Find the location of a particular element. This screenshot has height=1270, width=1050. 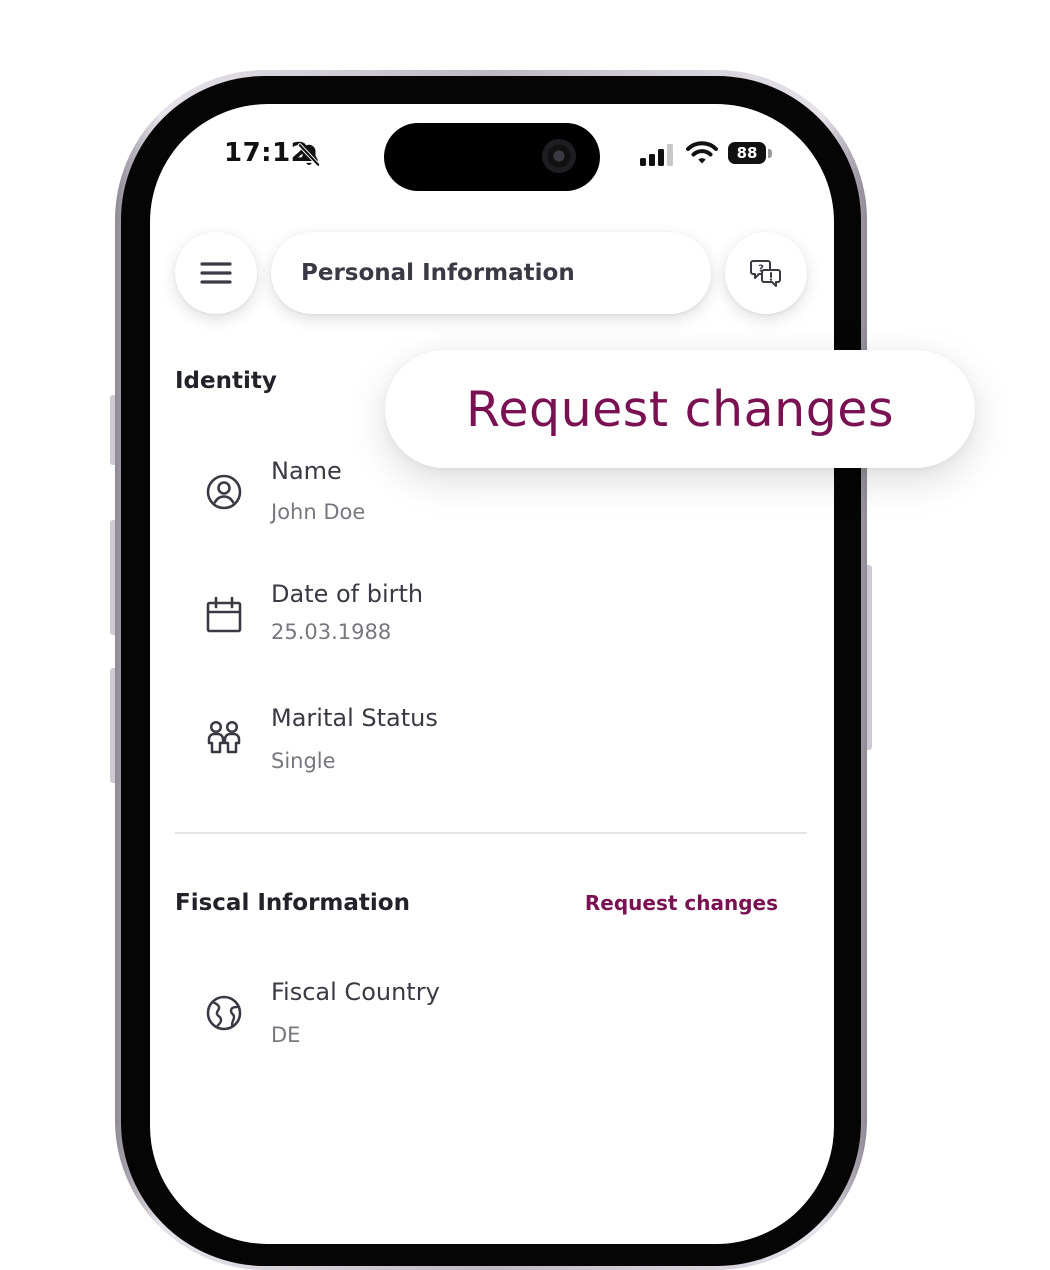

support-chat-button: ? is located at coordinates (766, 273).